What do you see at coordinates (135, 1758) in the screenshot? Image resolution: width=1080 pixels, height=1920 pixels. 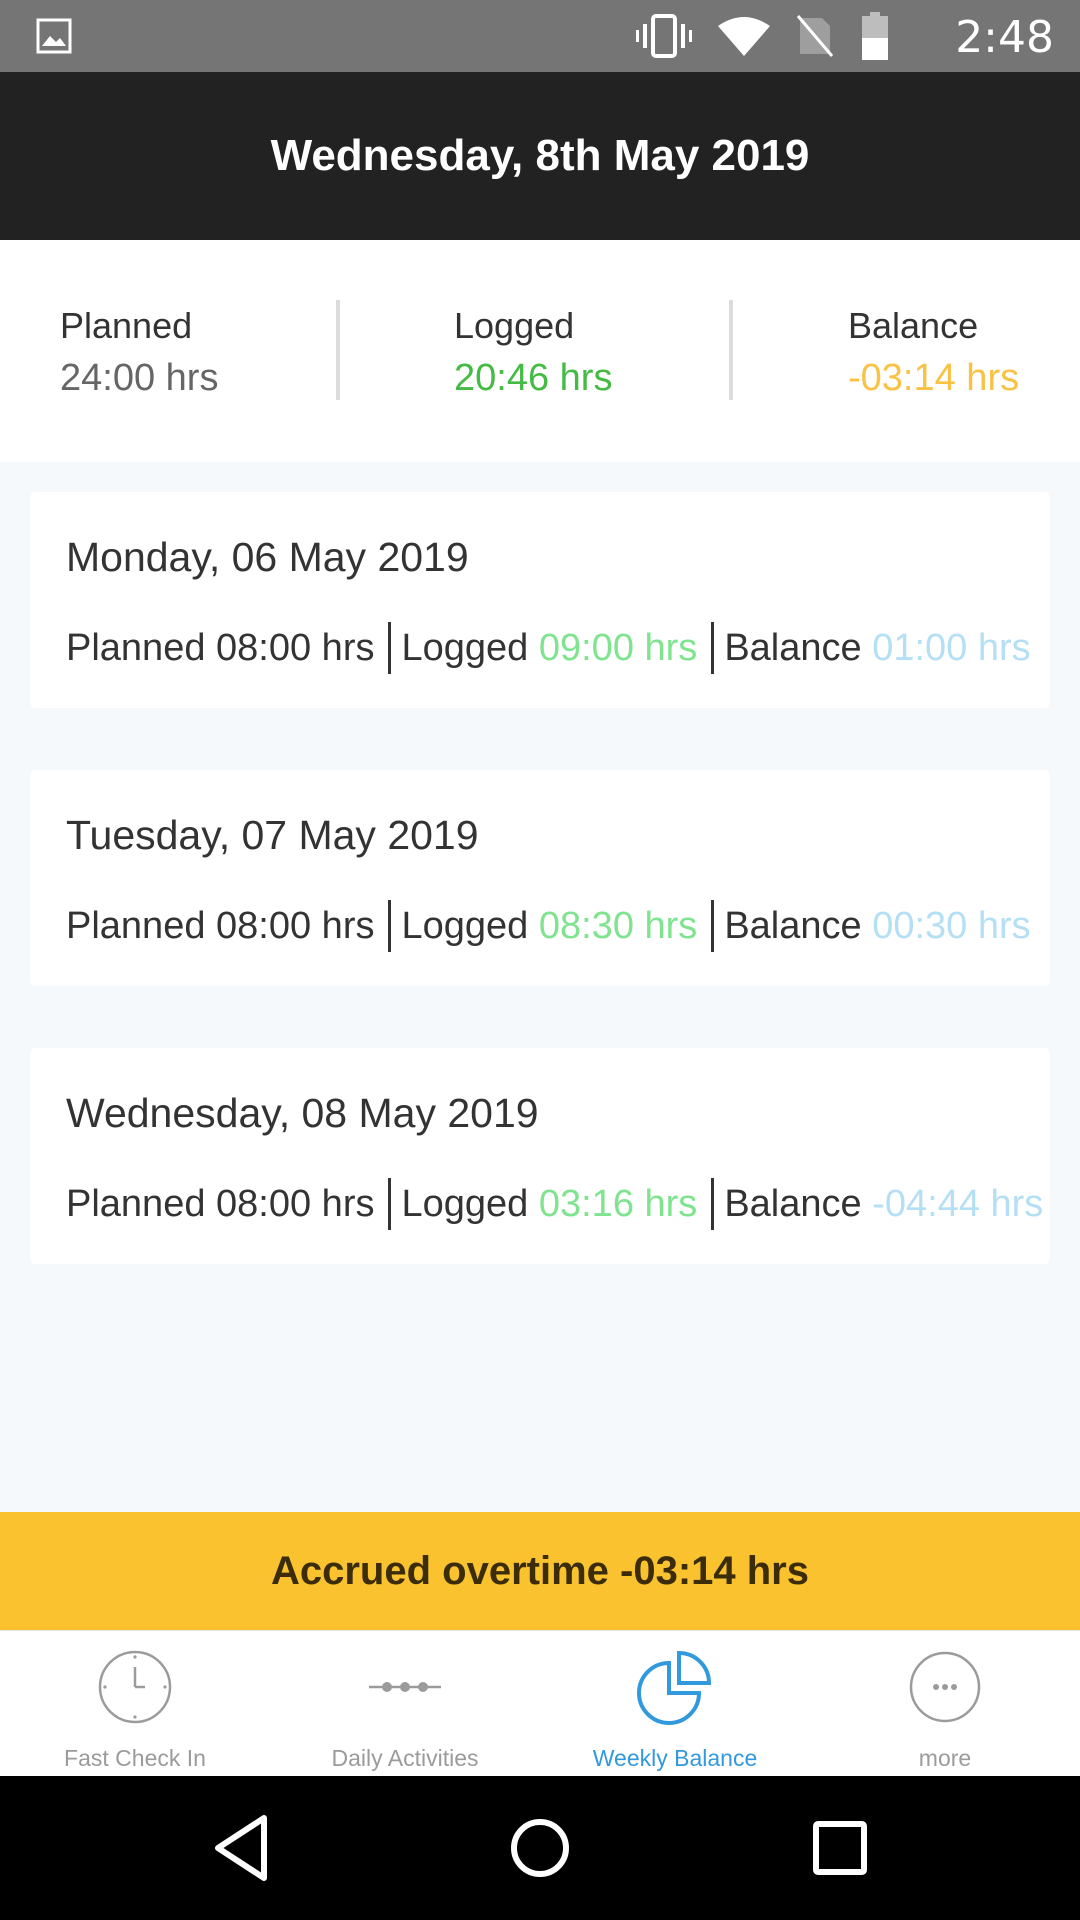 I see `tab-label: Fast Check In` at bounding box center [135, 1758].